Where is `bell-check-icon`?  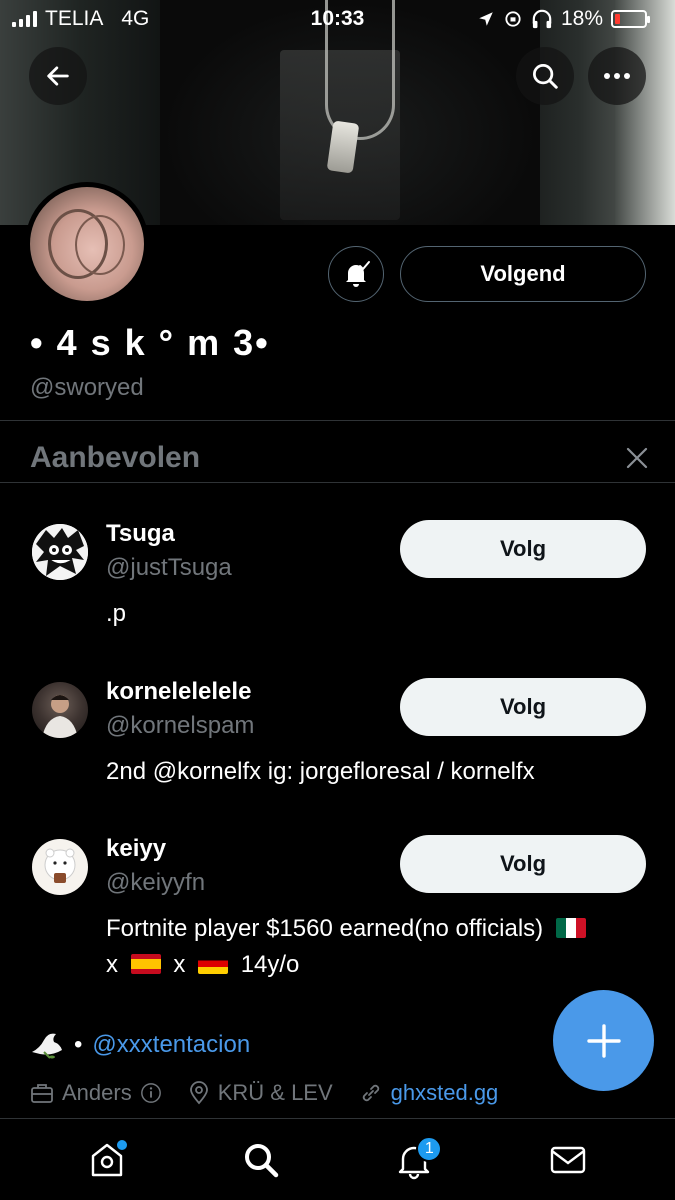 bell-check-icon is located at coordinates (358, 274).